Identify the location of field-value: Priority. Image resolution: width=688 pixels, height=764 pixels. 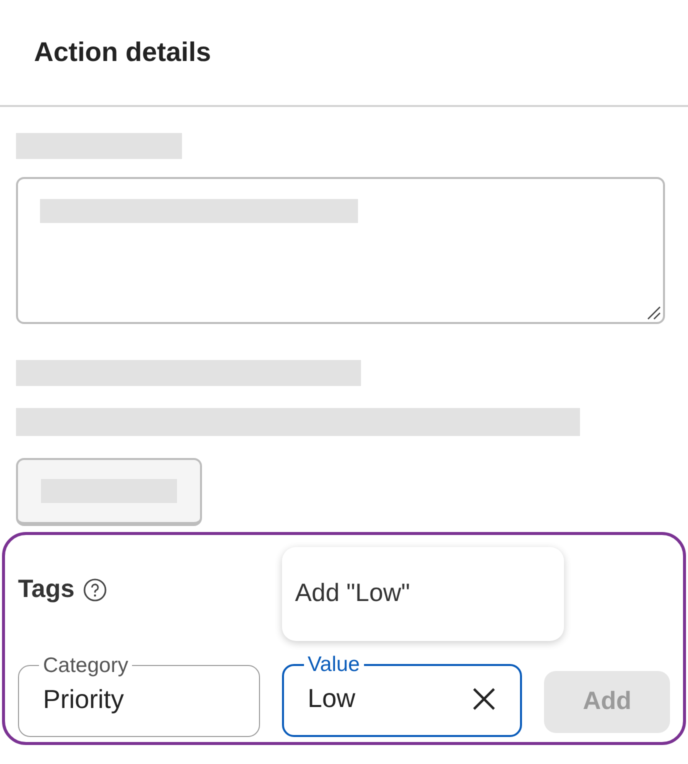
(84, 699).